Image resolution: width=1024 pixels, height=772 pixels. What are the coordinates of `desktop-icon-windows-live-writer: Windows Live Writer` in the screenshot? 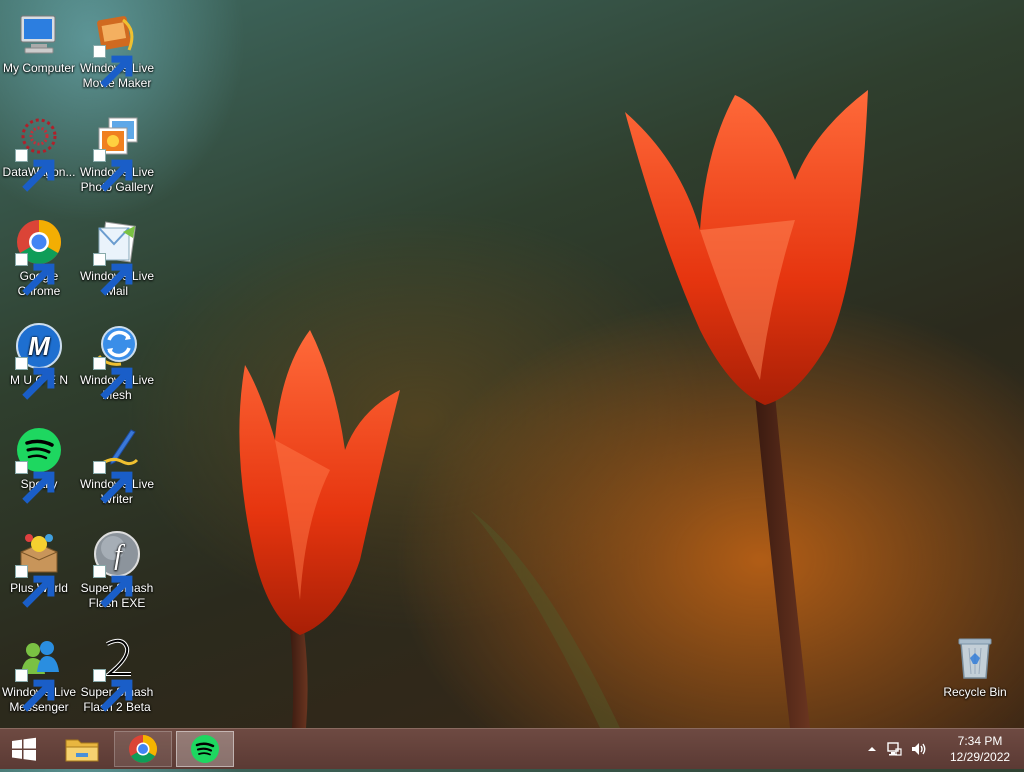 It's located at (117, 470).